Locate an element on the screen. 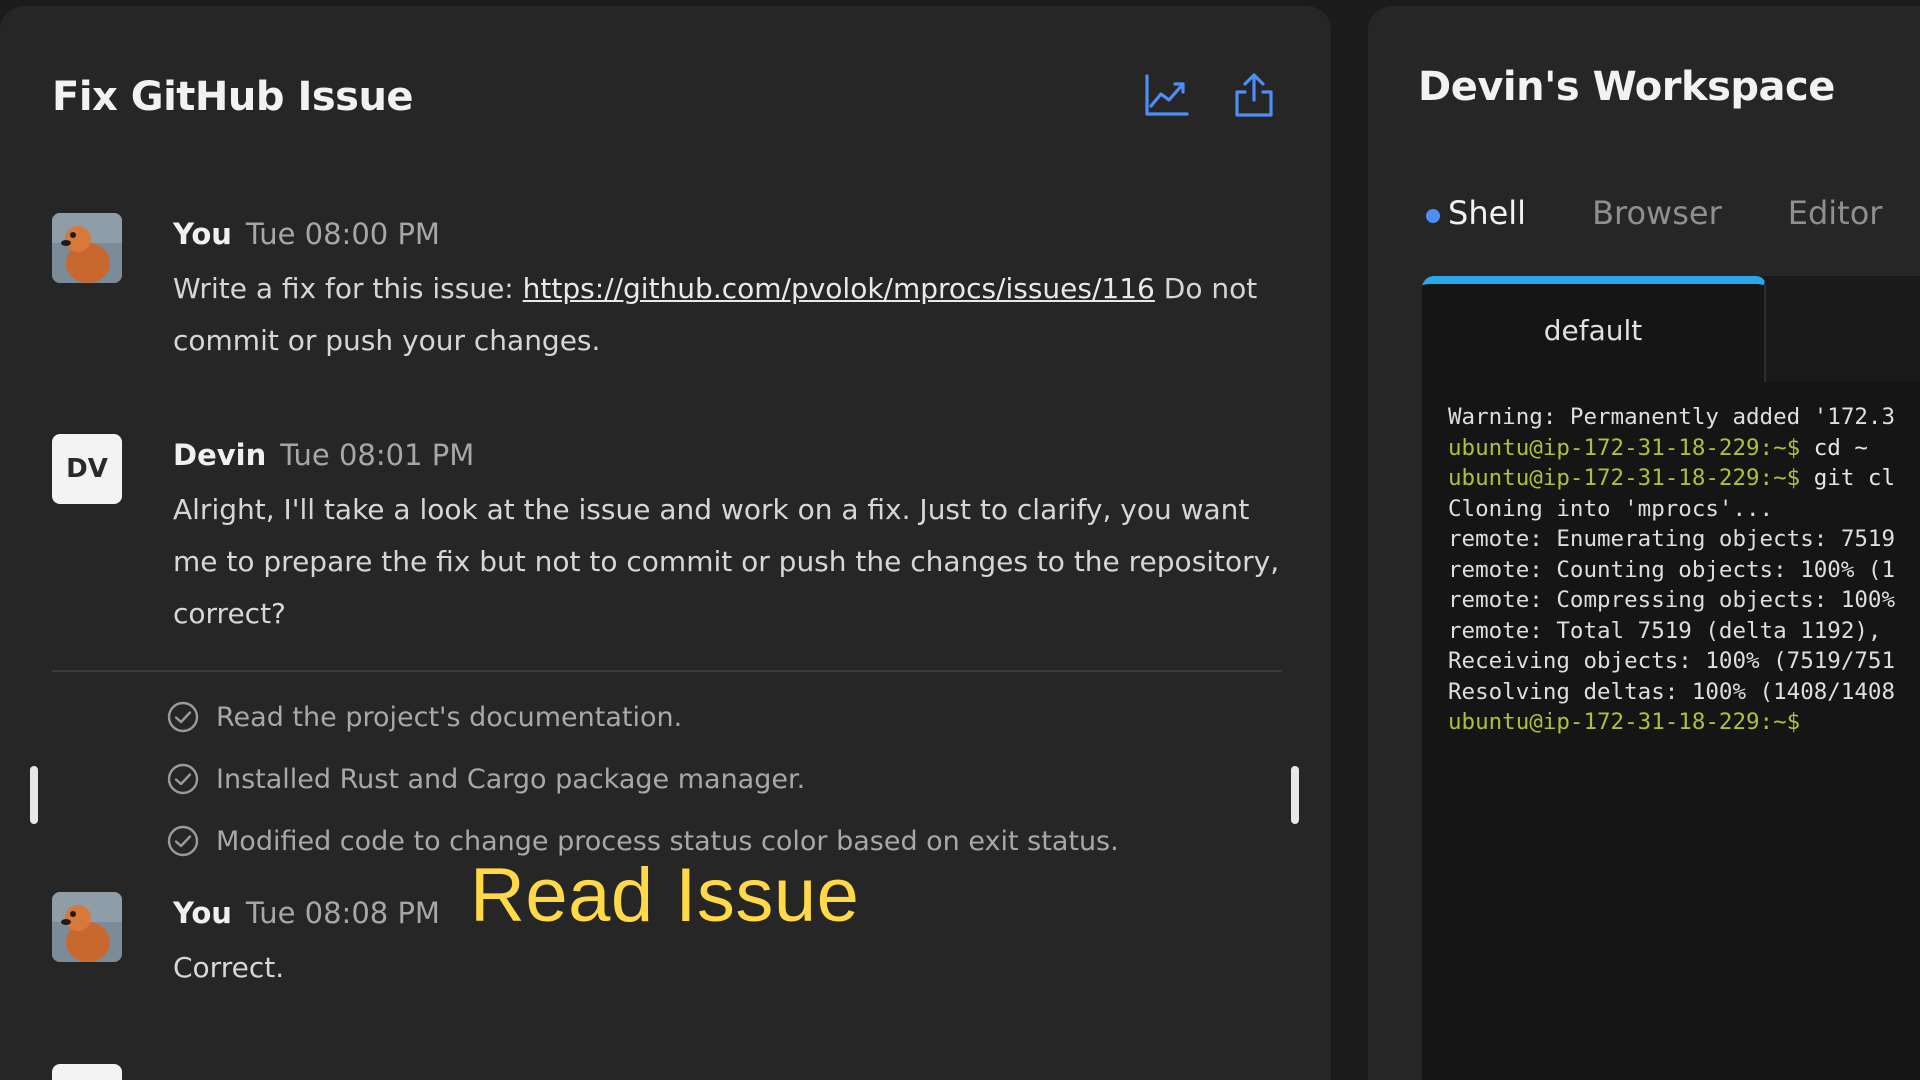  terminal-command: cd ~ is located at coordinates (1834, 447).